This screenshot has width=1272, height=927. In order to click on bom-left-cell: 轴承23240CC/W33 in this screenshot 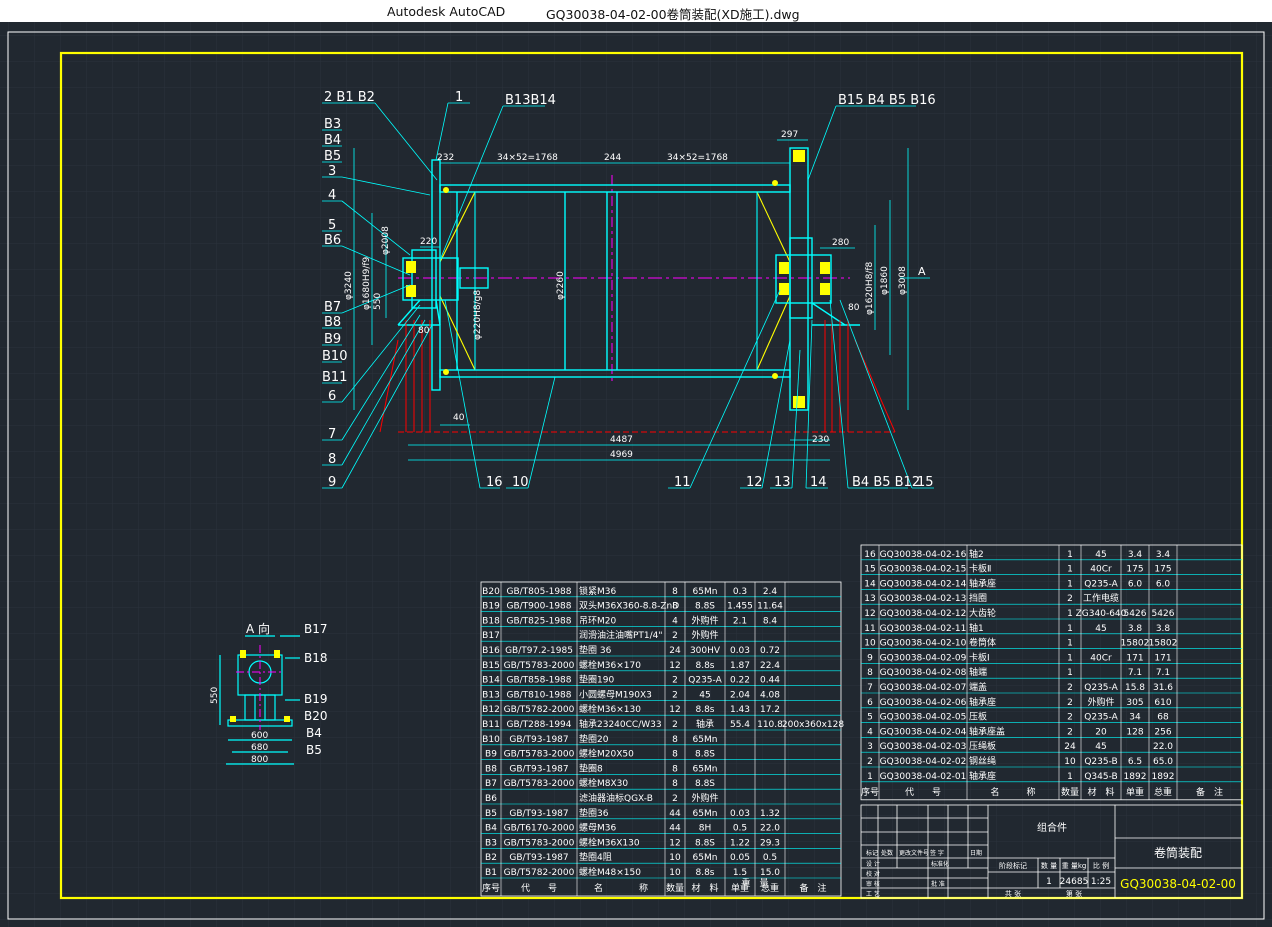, I will do `click(620, 724)`.